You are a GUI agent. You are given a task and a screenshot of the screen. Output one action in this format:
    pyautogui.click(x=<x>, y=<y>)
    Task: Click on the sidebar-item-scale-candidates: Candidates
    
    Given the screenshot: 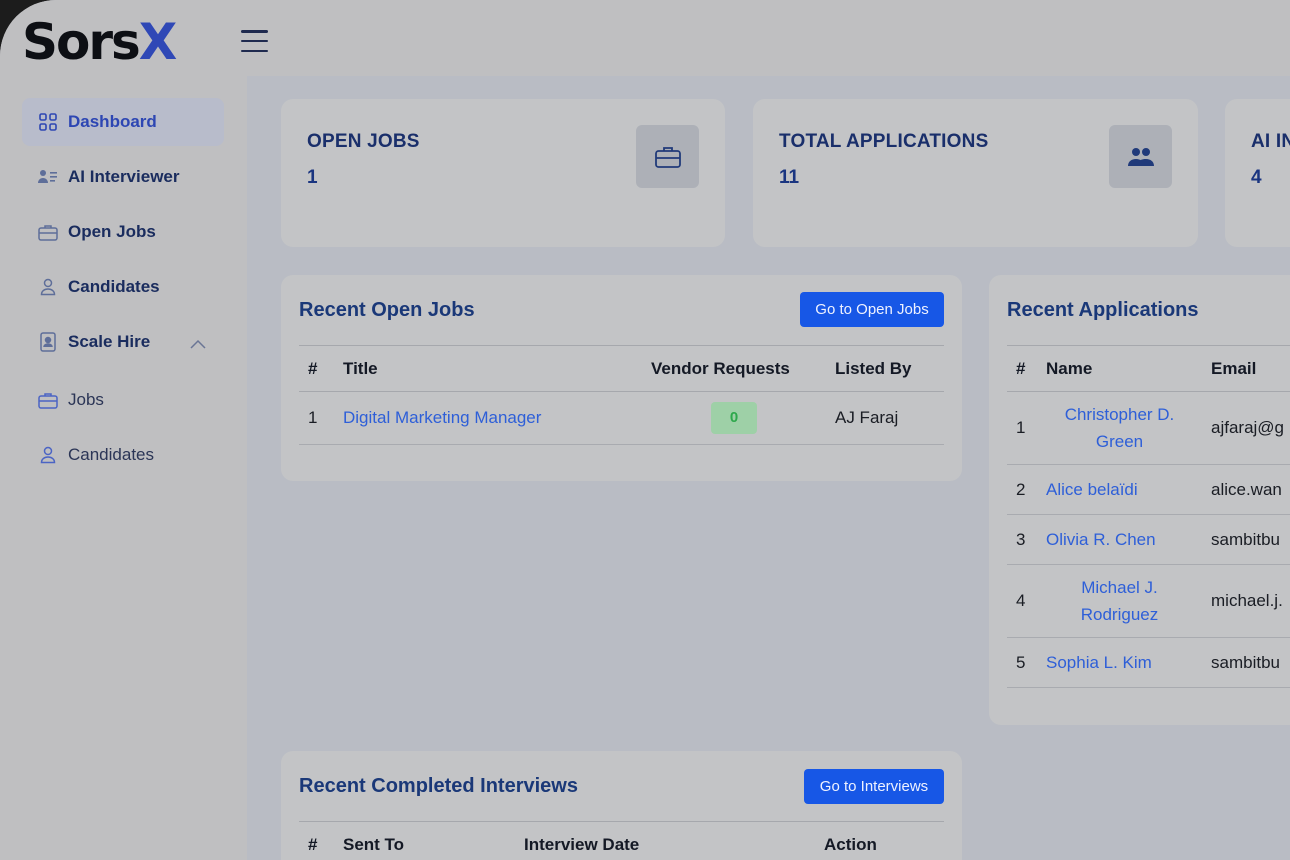 What is the action you would take?
    pyautogui.click(x=123, y=455)
    